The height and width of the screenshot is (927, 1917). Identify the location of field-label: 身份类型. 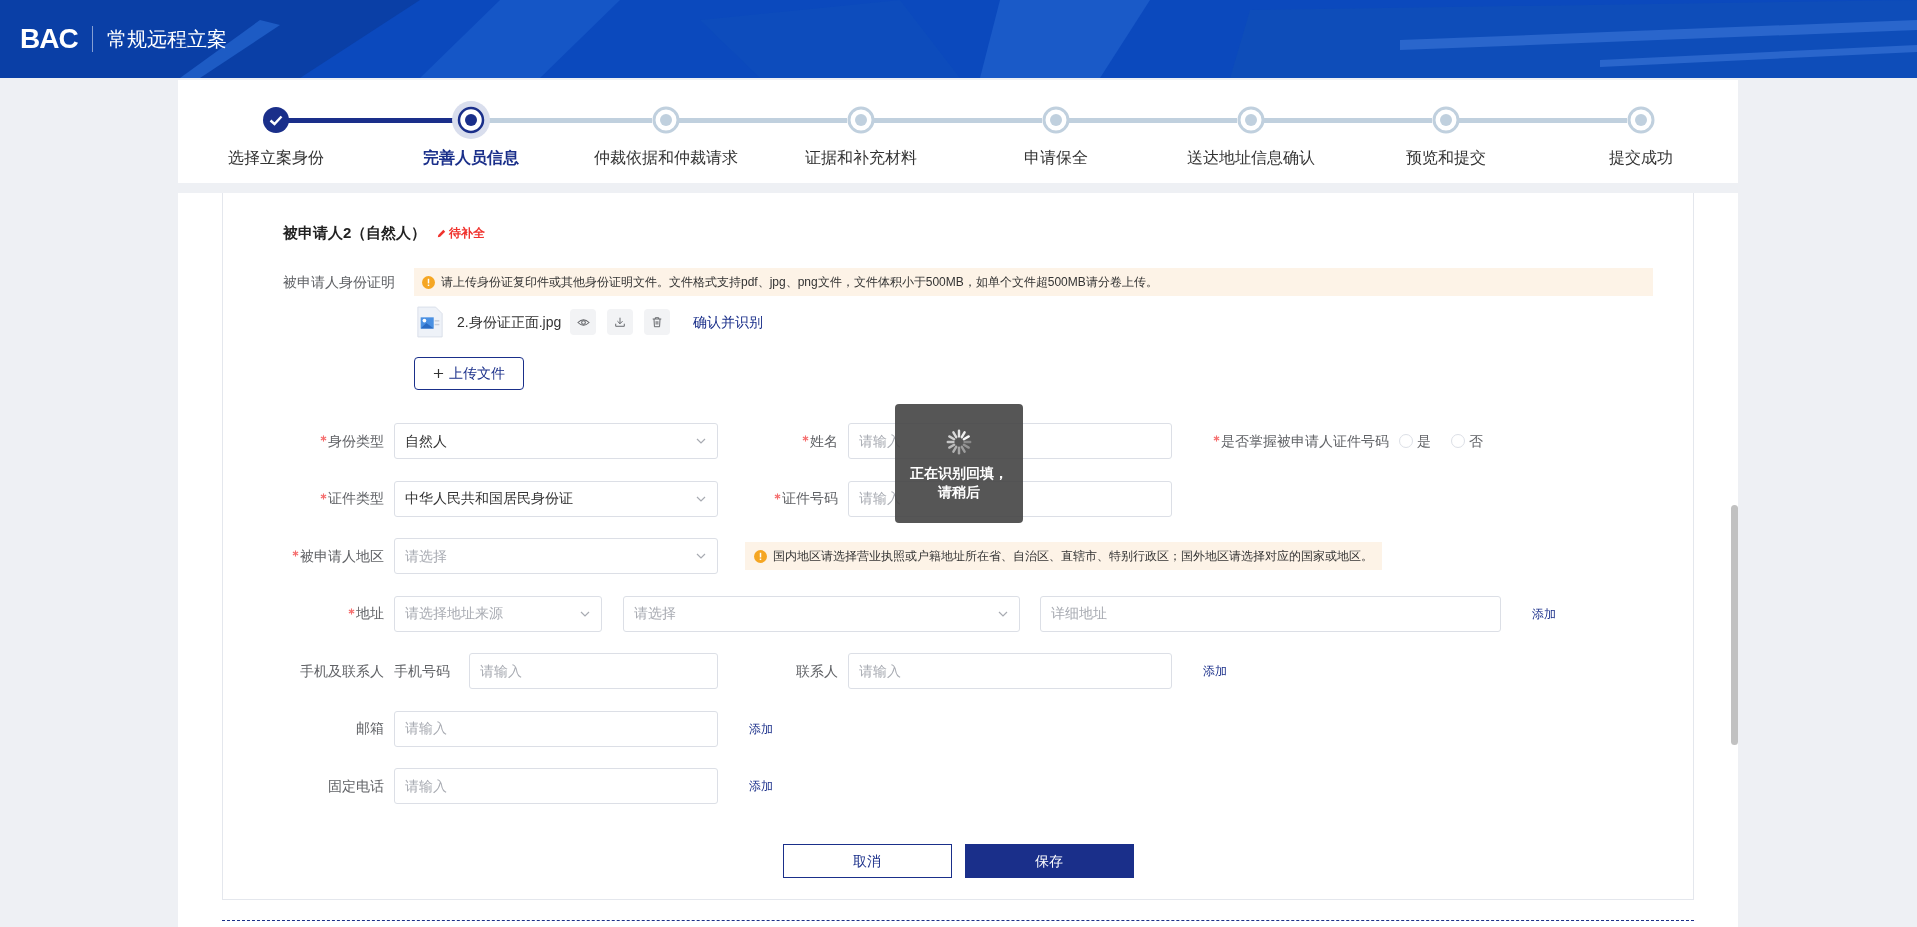
(356, 441).